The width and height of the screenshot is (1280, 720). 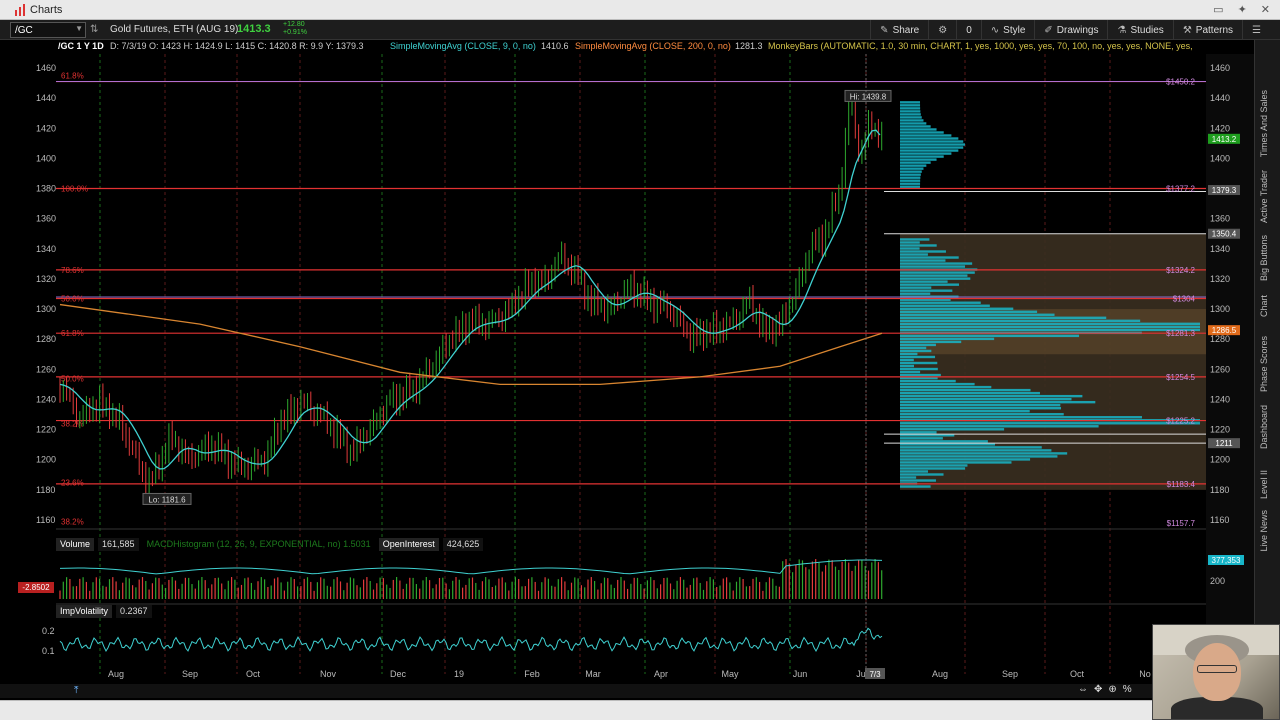 What do you see at coordinates (1184, 299) in the screenshot?
I see `level-price-label-3: $1304` at bounding box center [1184, 299].